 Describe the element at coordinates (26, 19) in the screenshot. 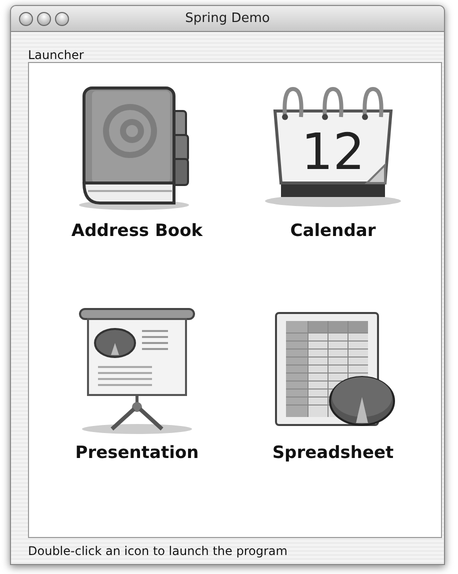

I see `close-button` at that location.